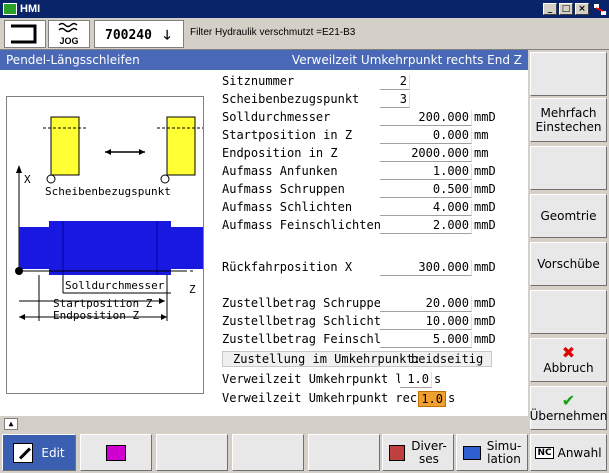  I want to click on jog-wave-icon, so click(68, 27).